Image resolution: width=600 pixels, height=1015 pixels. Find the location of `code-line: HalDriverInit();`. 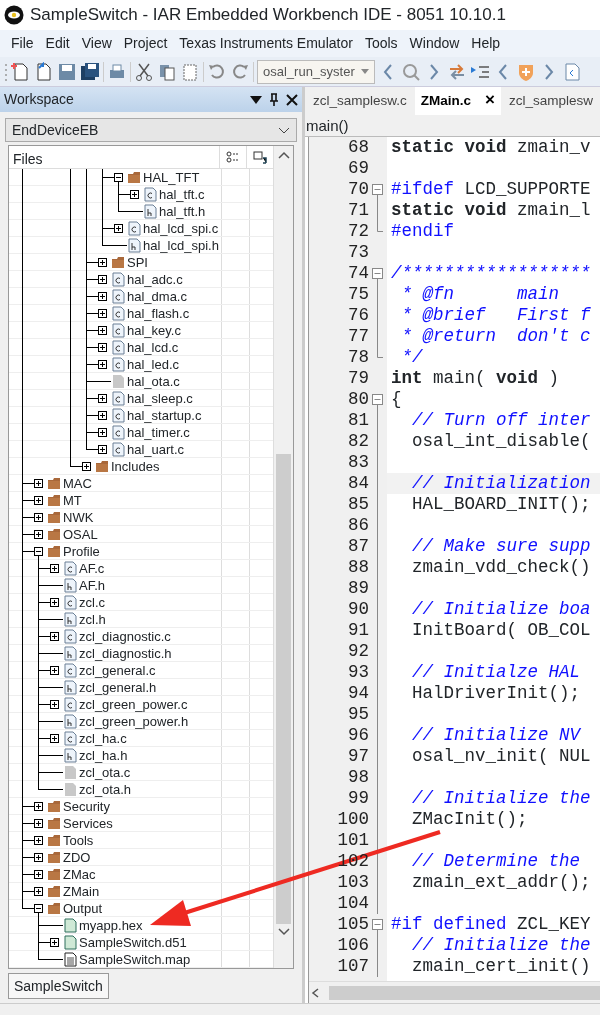

code-line: HalDriverInit(); is located at coordinates (496, 693).